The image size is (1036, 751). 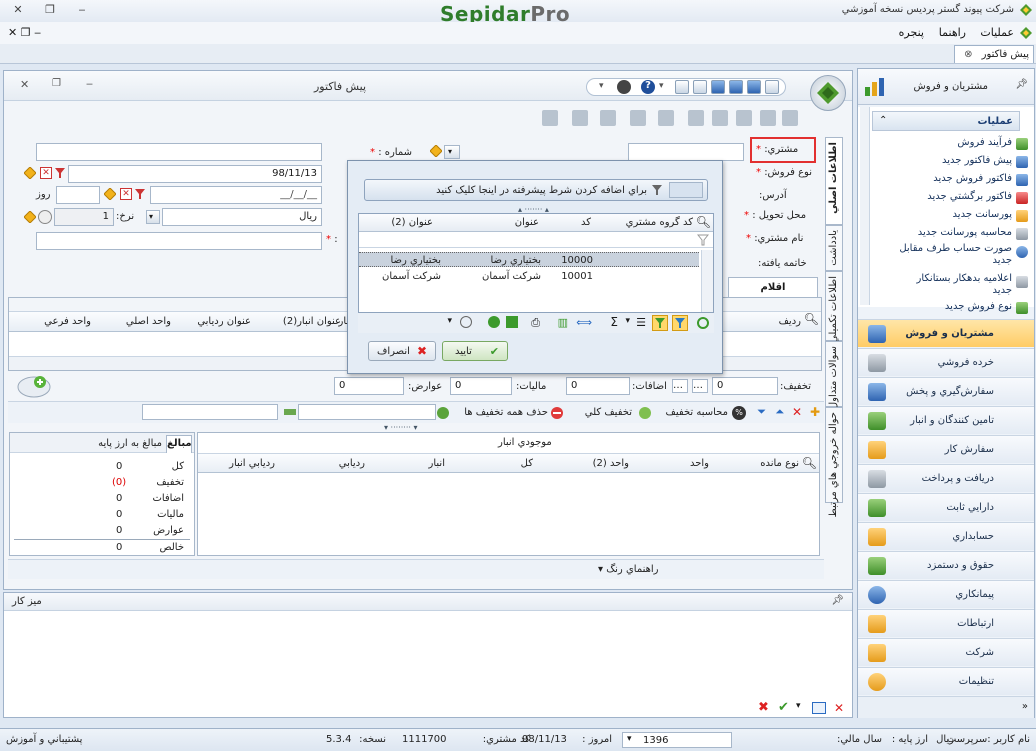 I want to click on window-restore-icon: ❐, so click(x=56, y=83).